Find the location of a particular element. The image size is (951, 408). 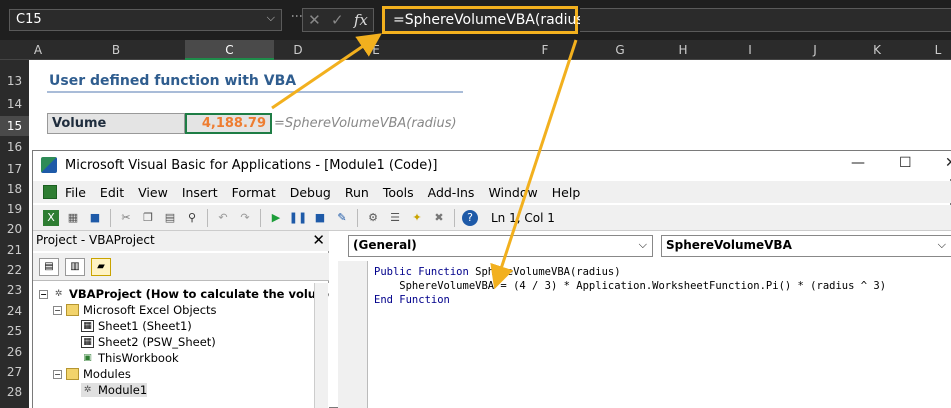

properties-icon: ☰ is located at coordinates (395, 218).